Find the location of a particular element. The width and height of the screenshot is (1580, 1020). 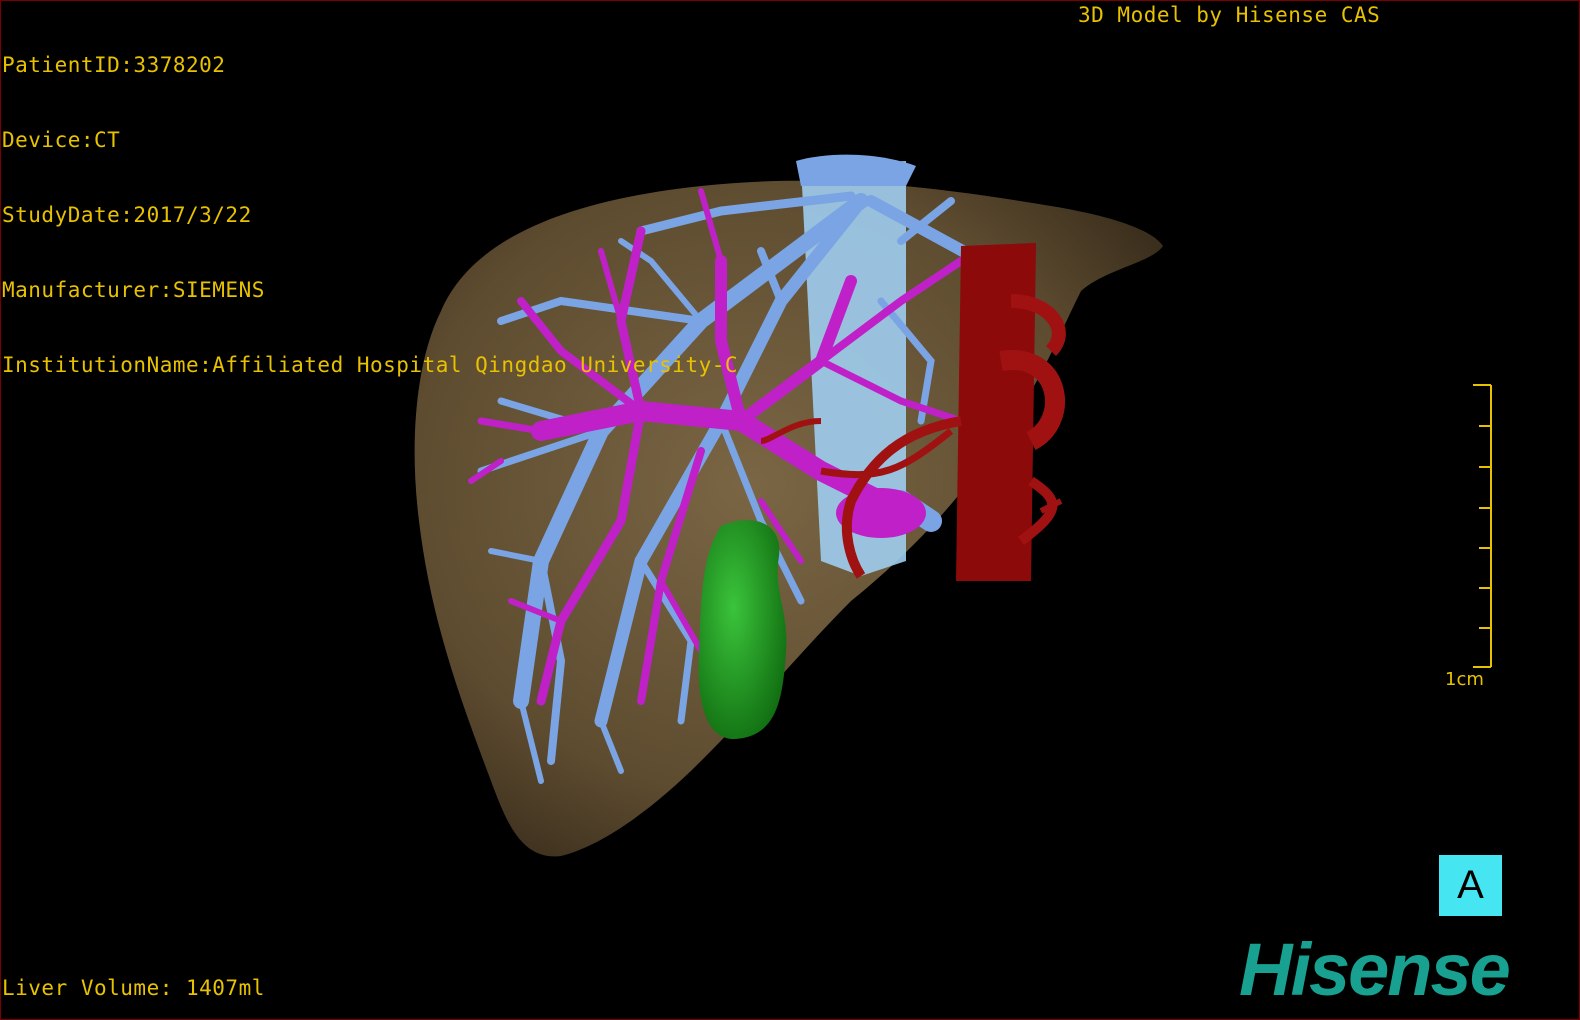

scale-bar-label: 1cm is located at coordinates (1464, 679).